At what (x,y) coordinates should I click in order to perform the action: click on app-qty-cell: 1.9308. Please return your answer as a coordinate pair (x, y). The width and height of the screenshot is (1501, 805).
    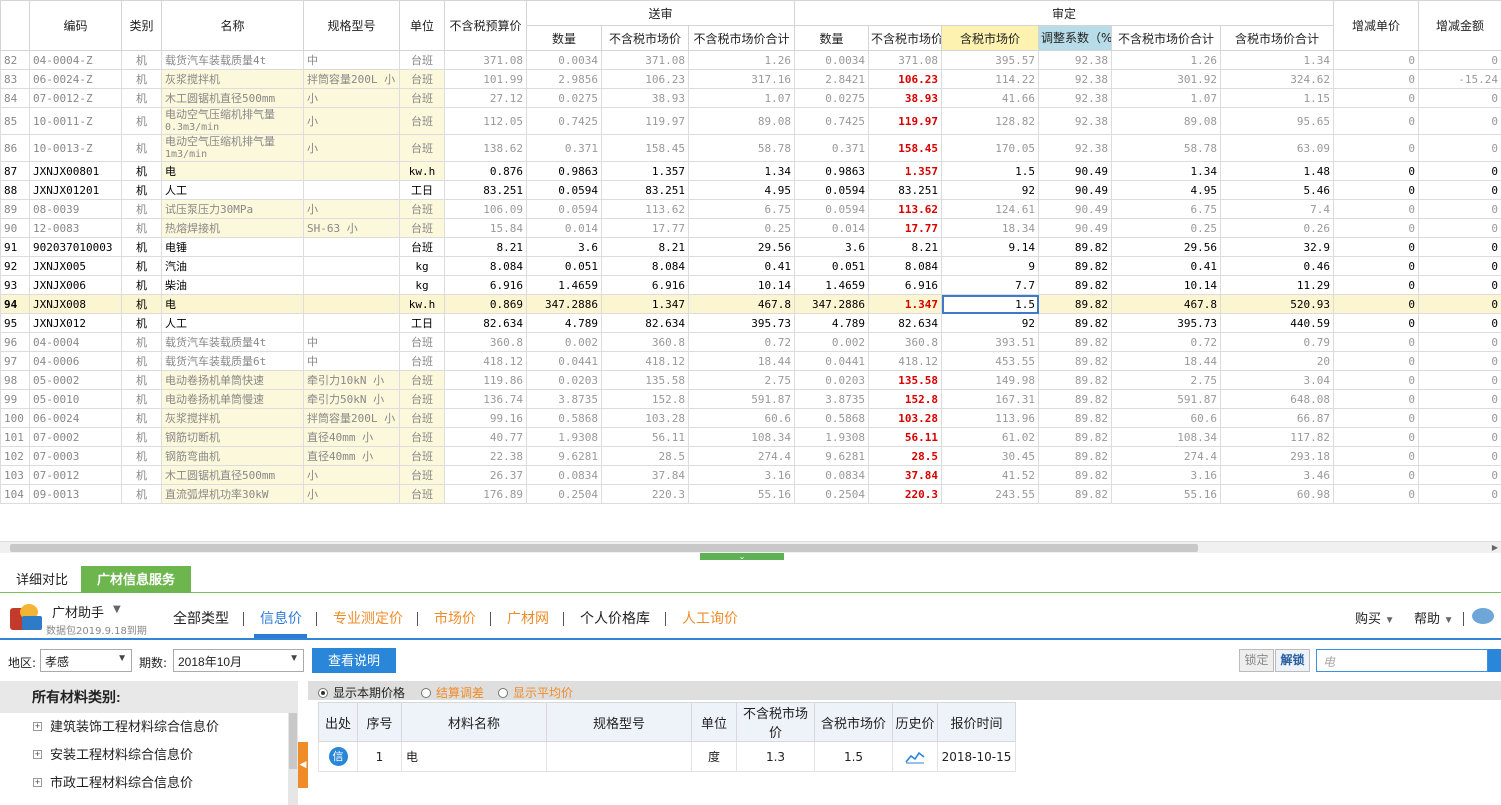
    Looking at the image, I should click on (831, 437).